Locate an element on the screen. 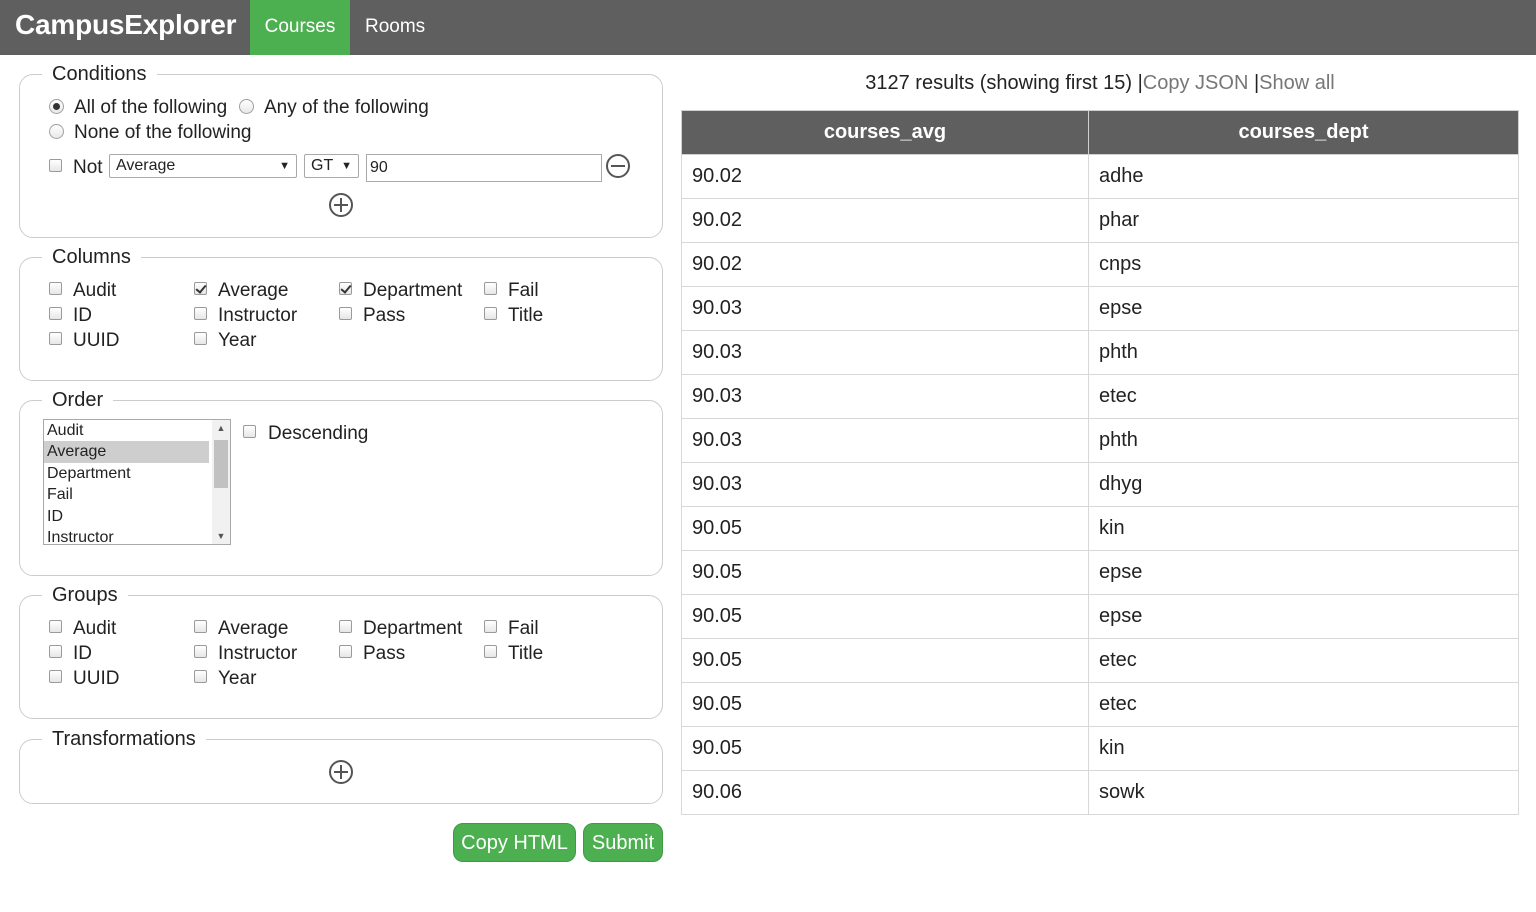 This screenshot has height=912, width=1536. order-option: ID is located at coordinates (126, 516).